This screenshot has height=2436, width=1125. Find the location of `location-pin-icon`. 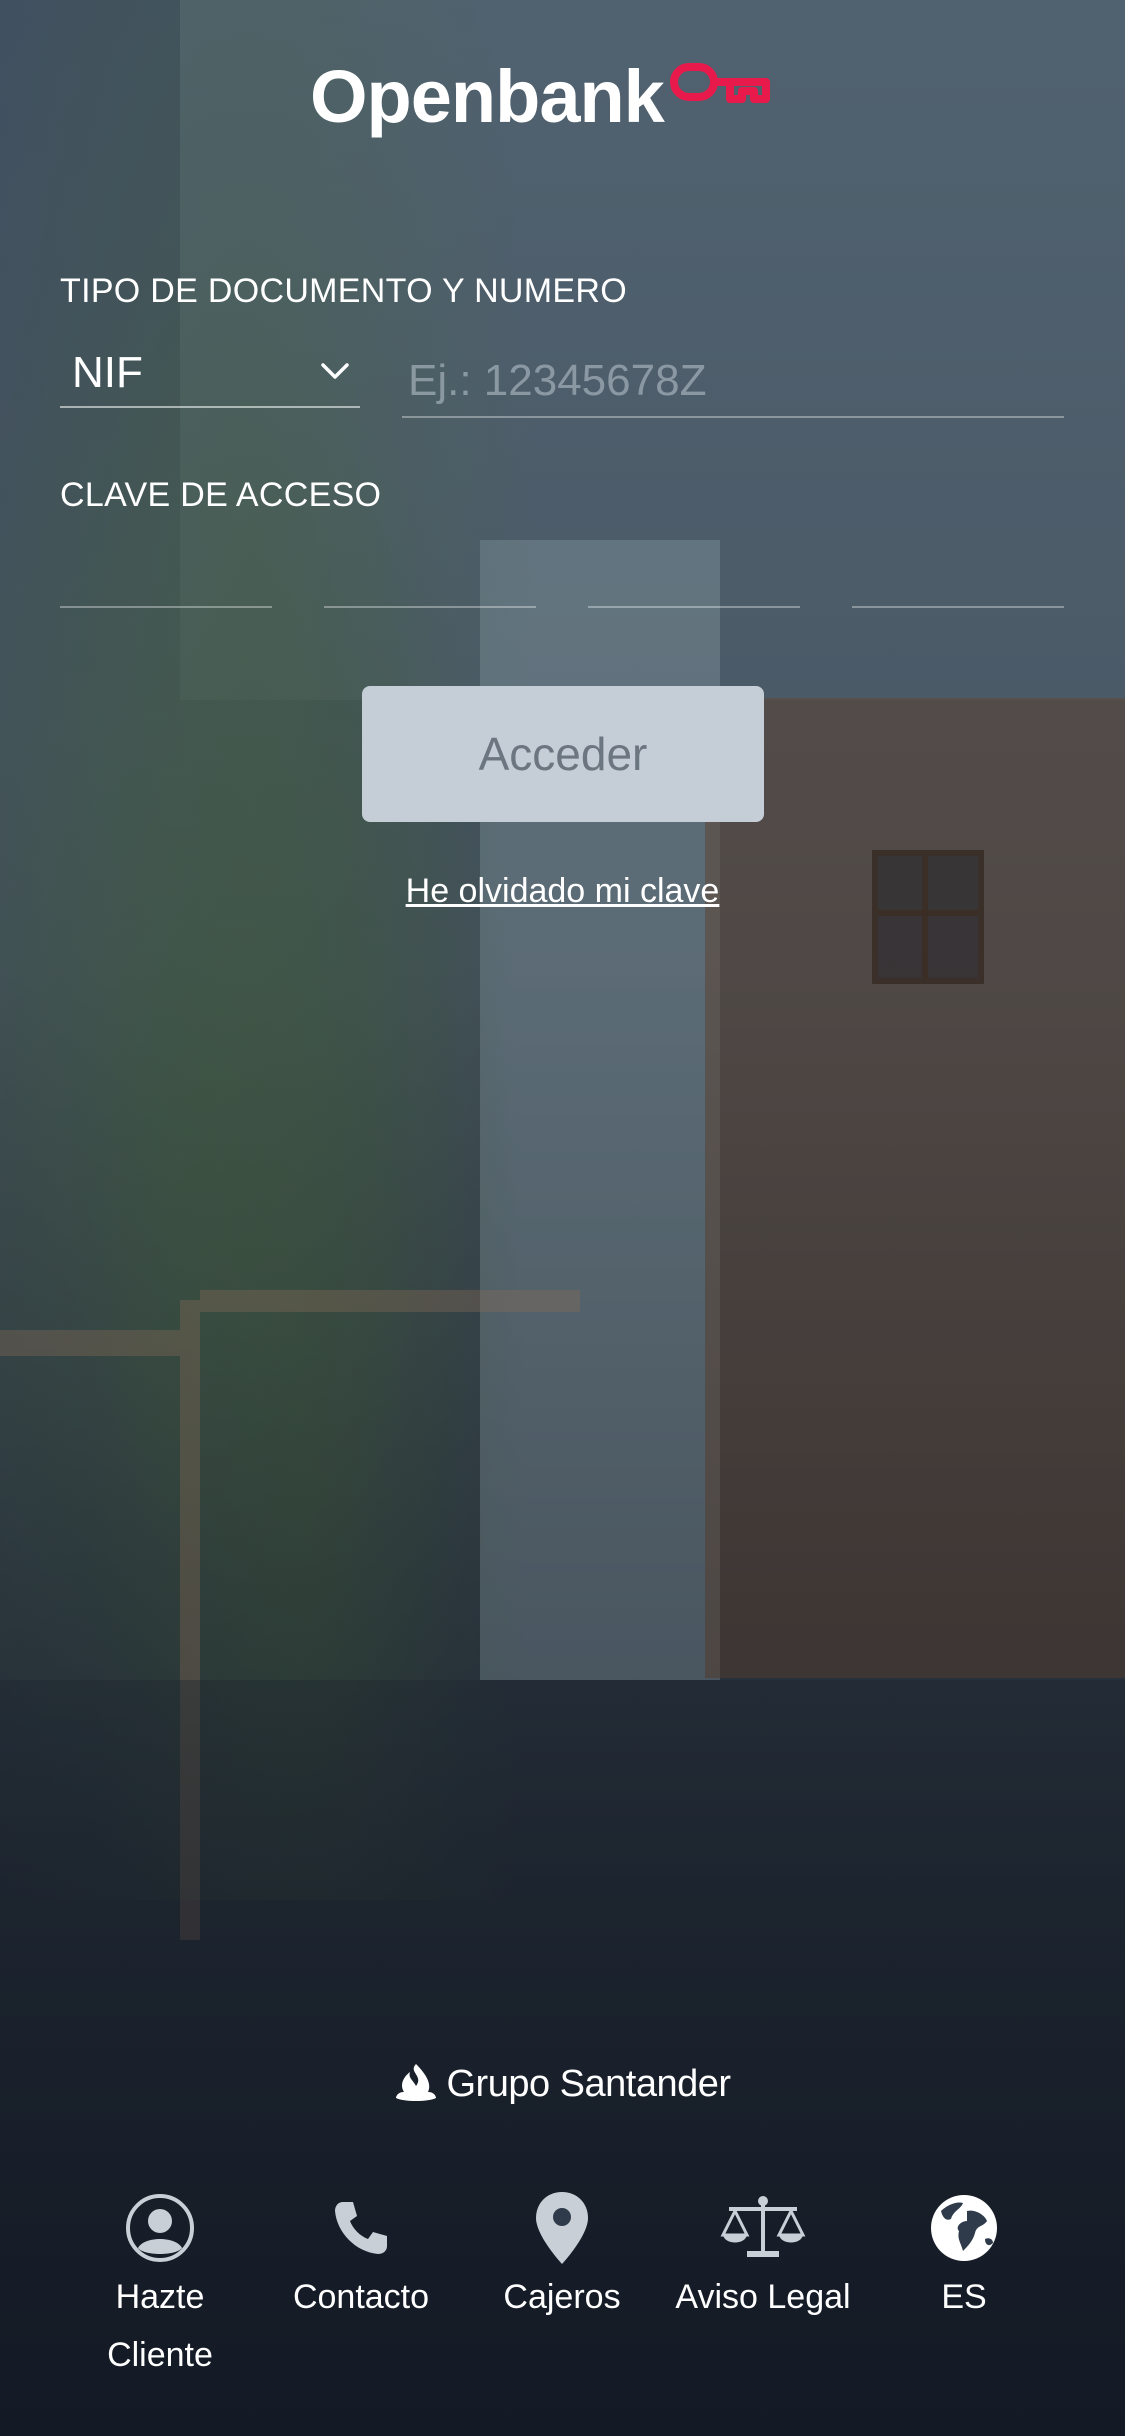

location-pin-icon is located at coordinates (562, 2228).